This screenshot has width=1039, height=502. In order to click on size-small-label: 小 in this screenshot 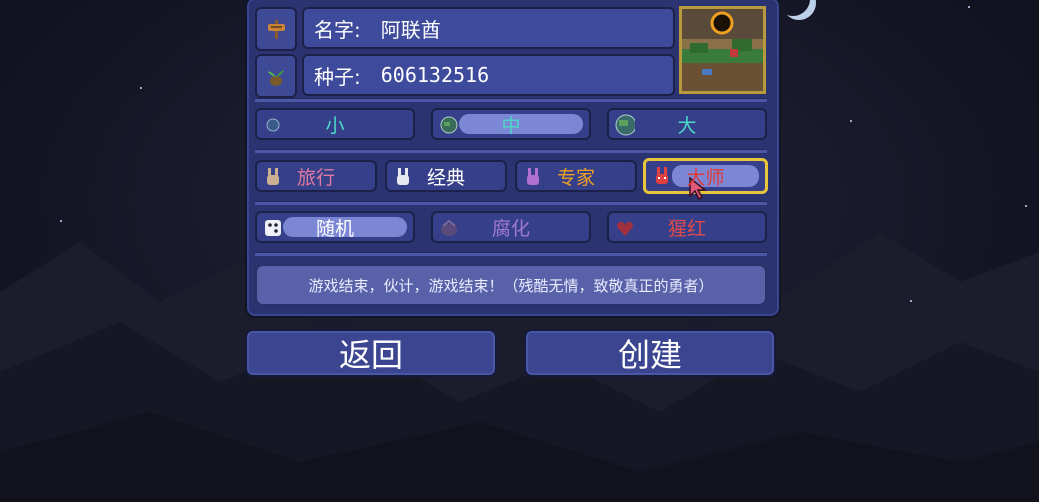, I will do `click(335, 125)`.